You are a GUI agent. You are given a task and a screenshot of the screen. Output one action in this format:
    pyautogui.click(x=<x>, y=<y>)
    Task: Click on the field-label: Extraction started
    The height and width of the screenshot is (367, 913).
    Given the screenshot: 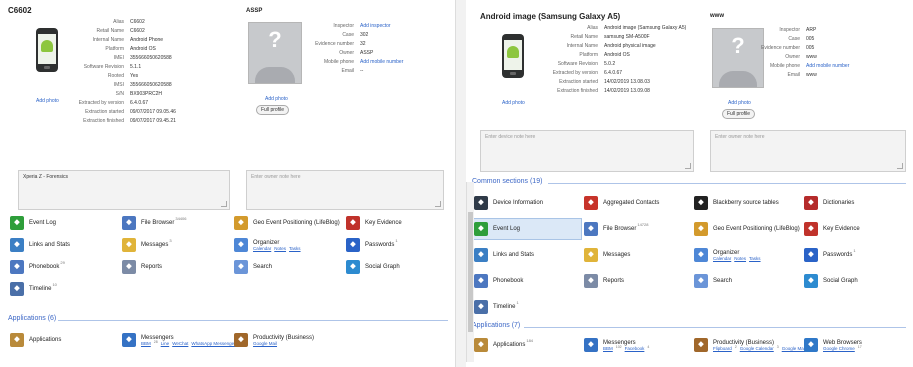 What is the action you would take?
    pyautogui.click(x=578, y=82)
    